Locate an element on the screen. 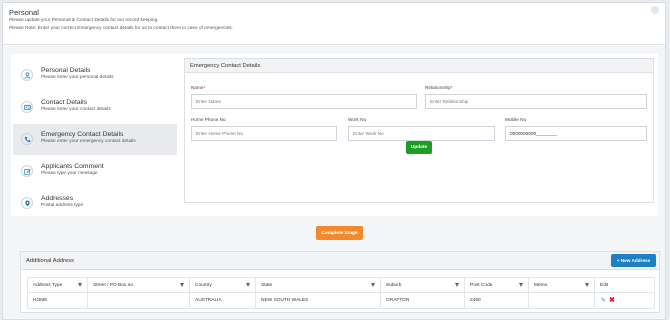  mobile-no-input is located at coordinates (576, 133).